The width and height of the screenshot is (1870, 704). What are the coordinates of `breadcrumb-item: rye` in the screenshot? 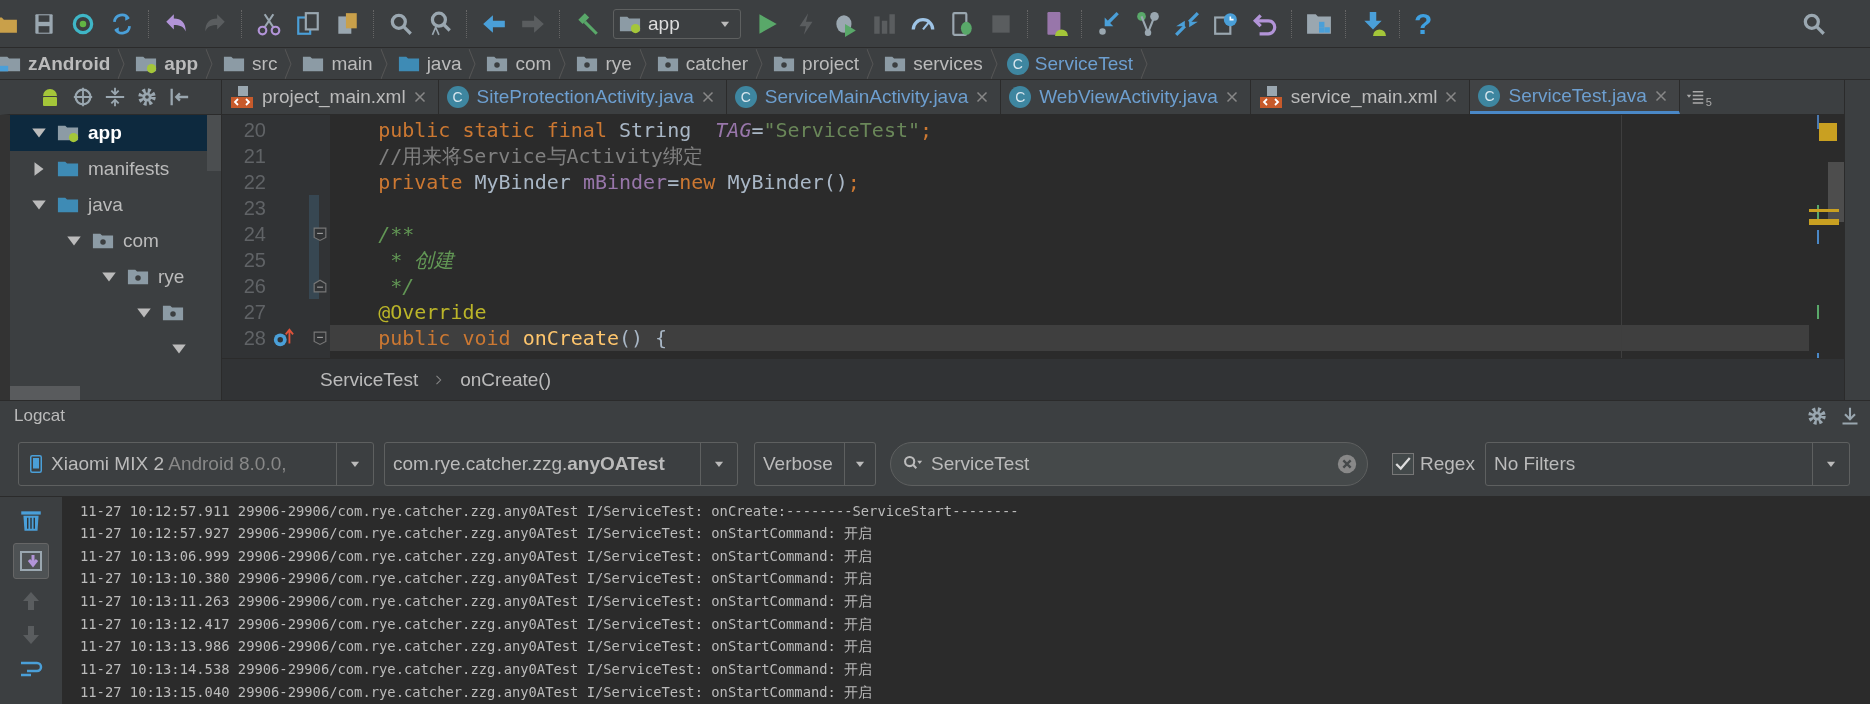 It's located at (603, 63).